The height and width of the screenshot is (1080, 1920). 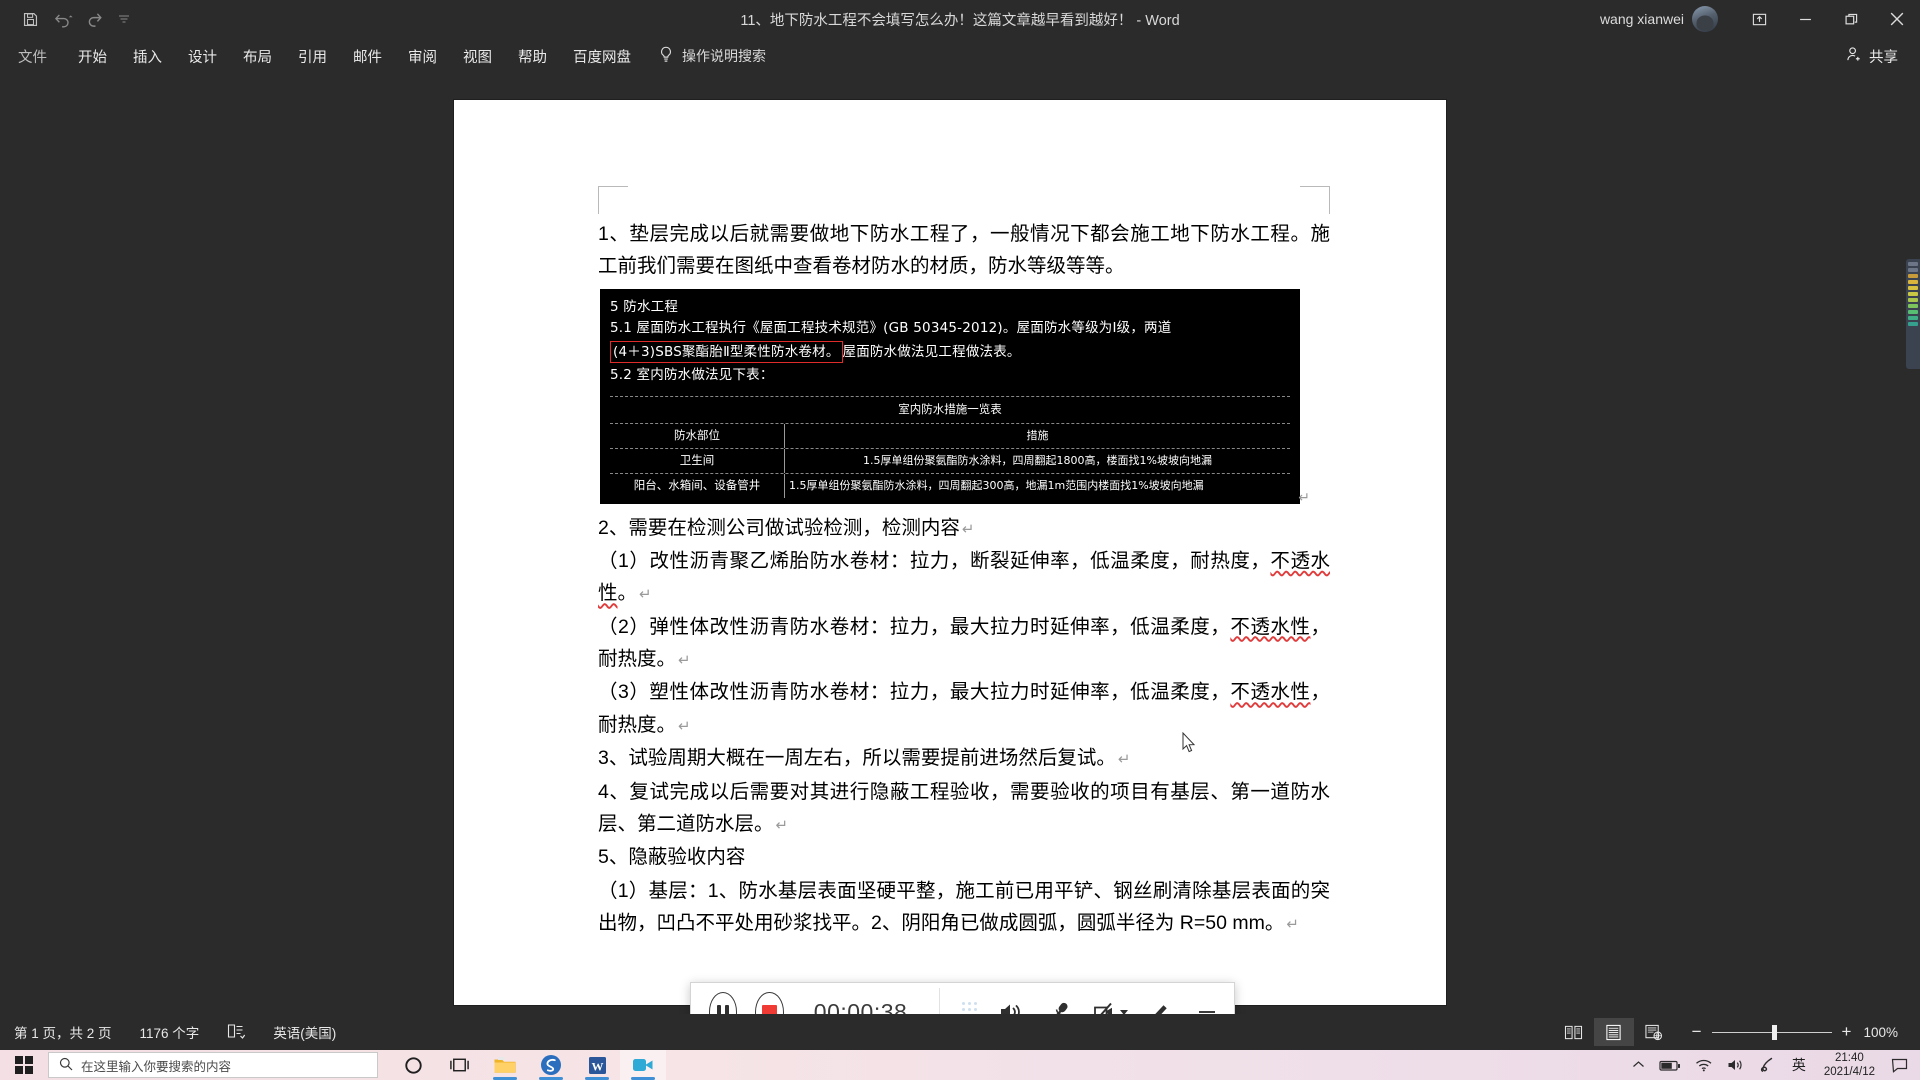 I want to click on undo-icon, so click(x=63, y=19).